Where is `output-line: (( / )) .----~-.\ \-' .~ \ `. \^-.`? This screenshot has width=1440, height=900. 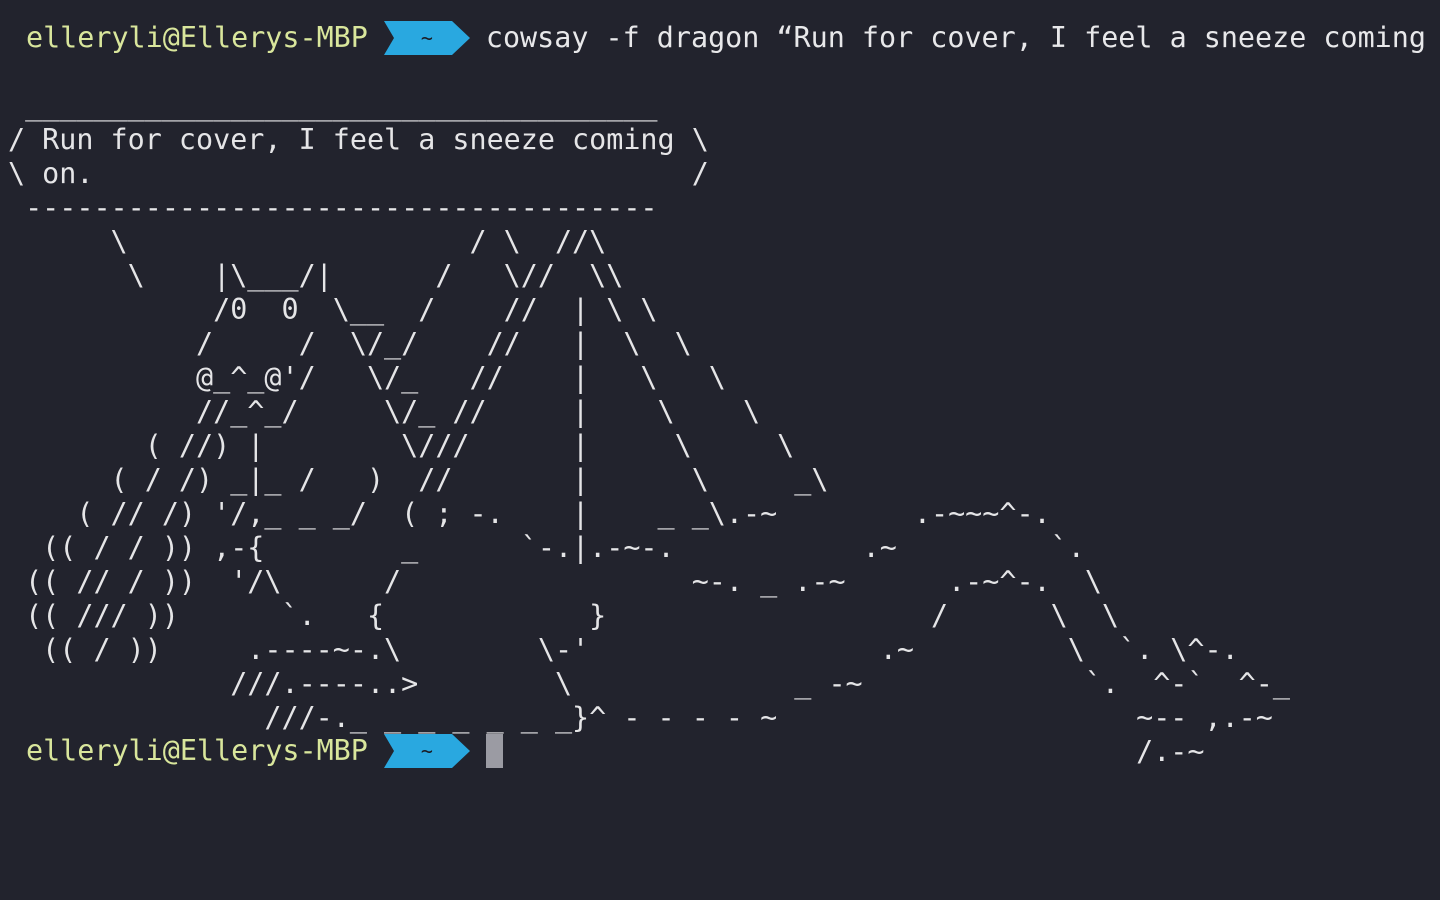
output-line: (( / )) .----~-.\ \-' .~ \ `. \^-. is located at coordinates (623, 649).